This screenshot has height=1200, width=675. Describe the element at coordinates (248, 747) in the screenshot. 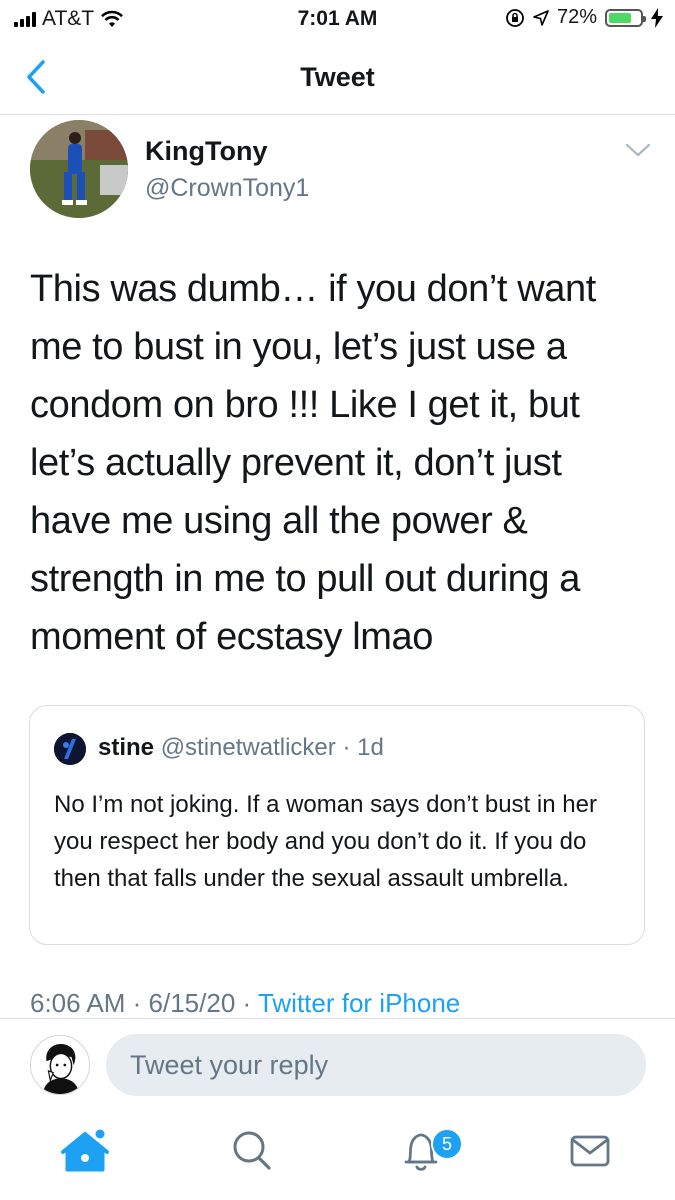

I see `quoted-author-handle: @stinetwatlicker` at that location.